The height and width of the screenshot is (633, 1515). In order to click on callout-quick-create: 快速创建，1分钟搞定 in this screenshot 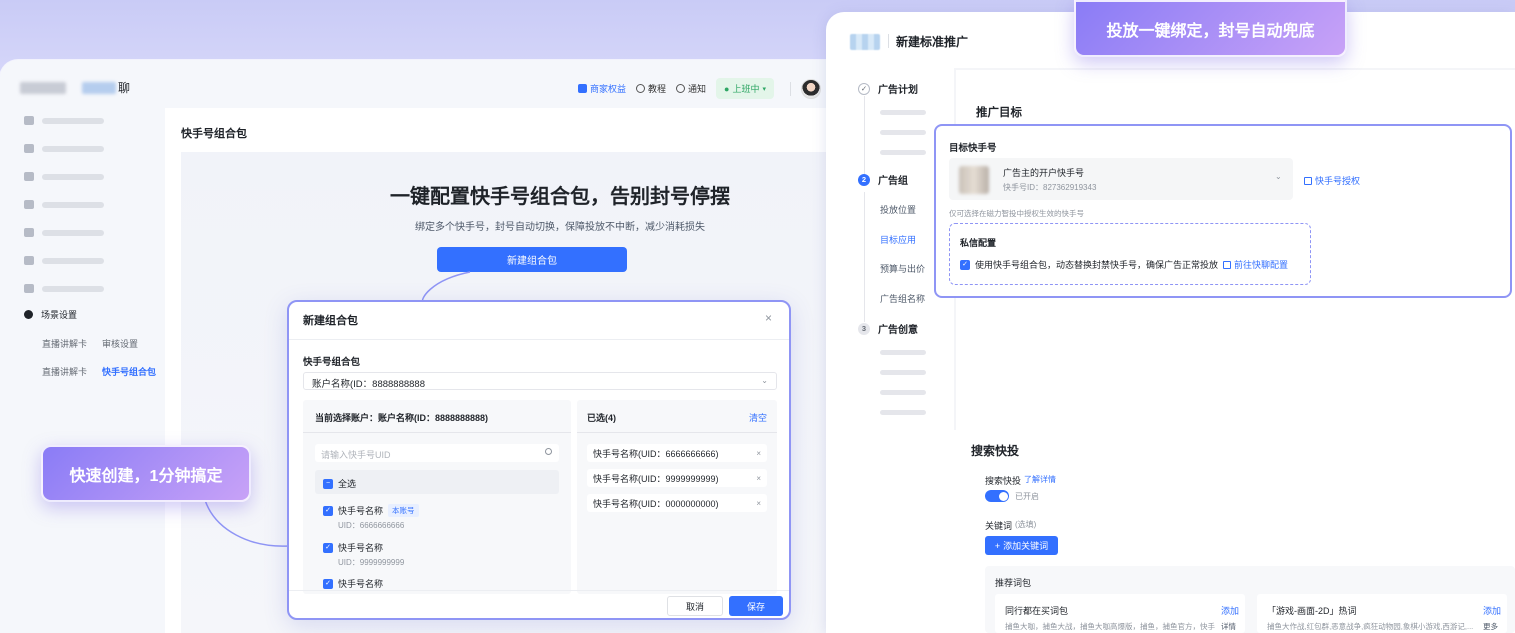, I will do `click(146, 473)`.